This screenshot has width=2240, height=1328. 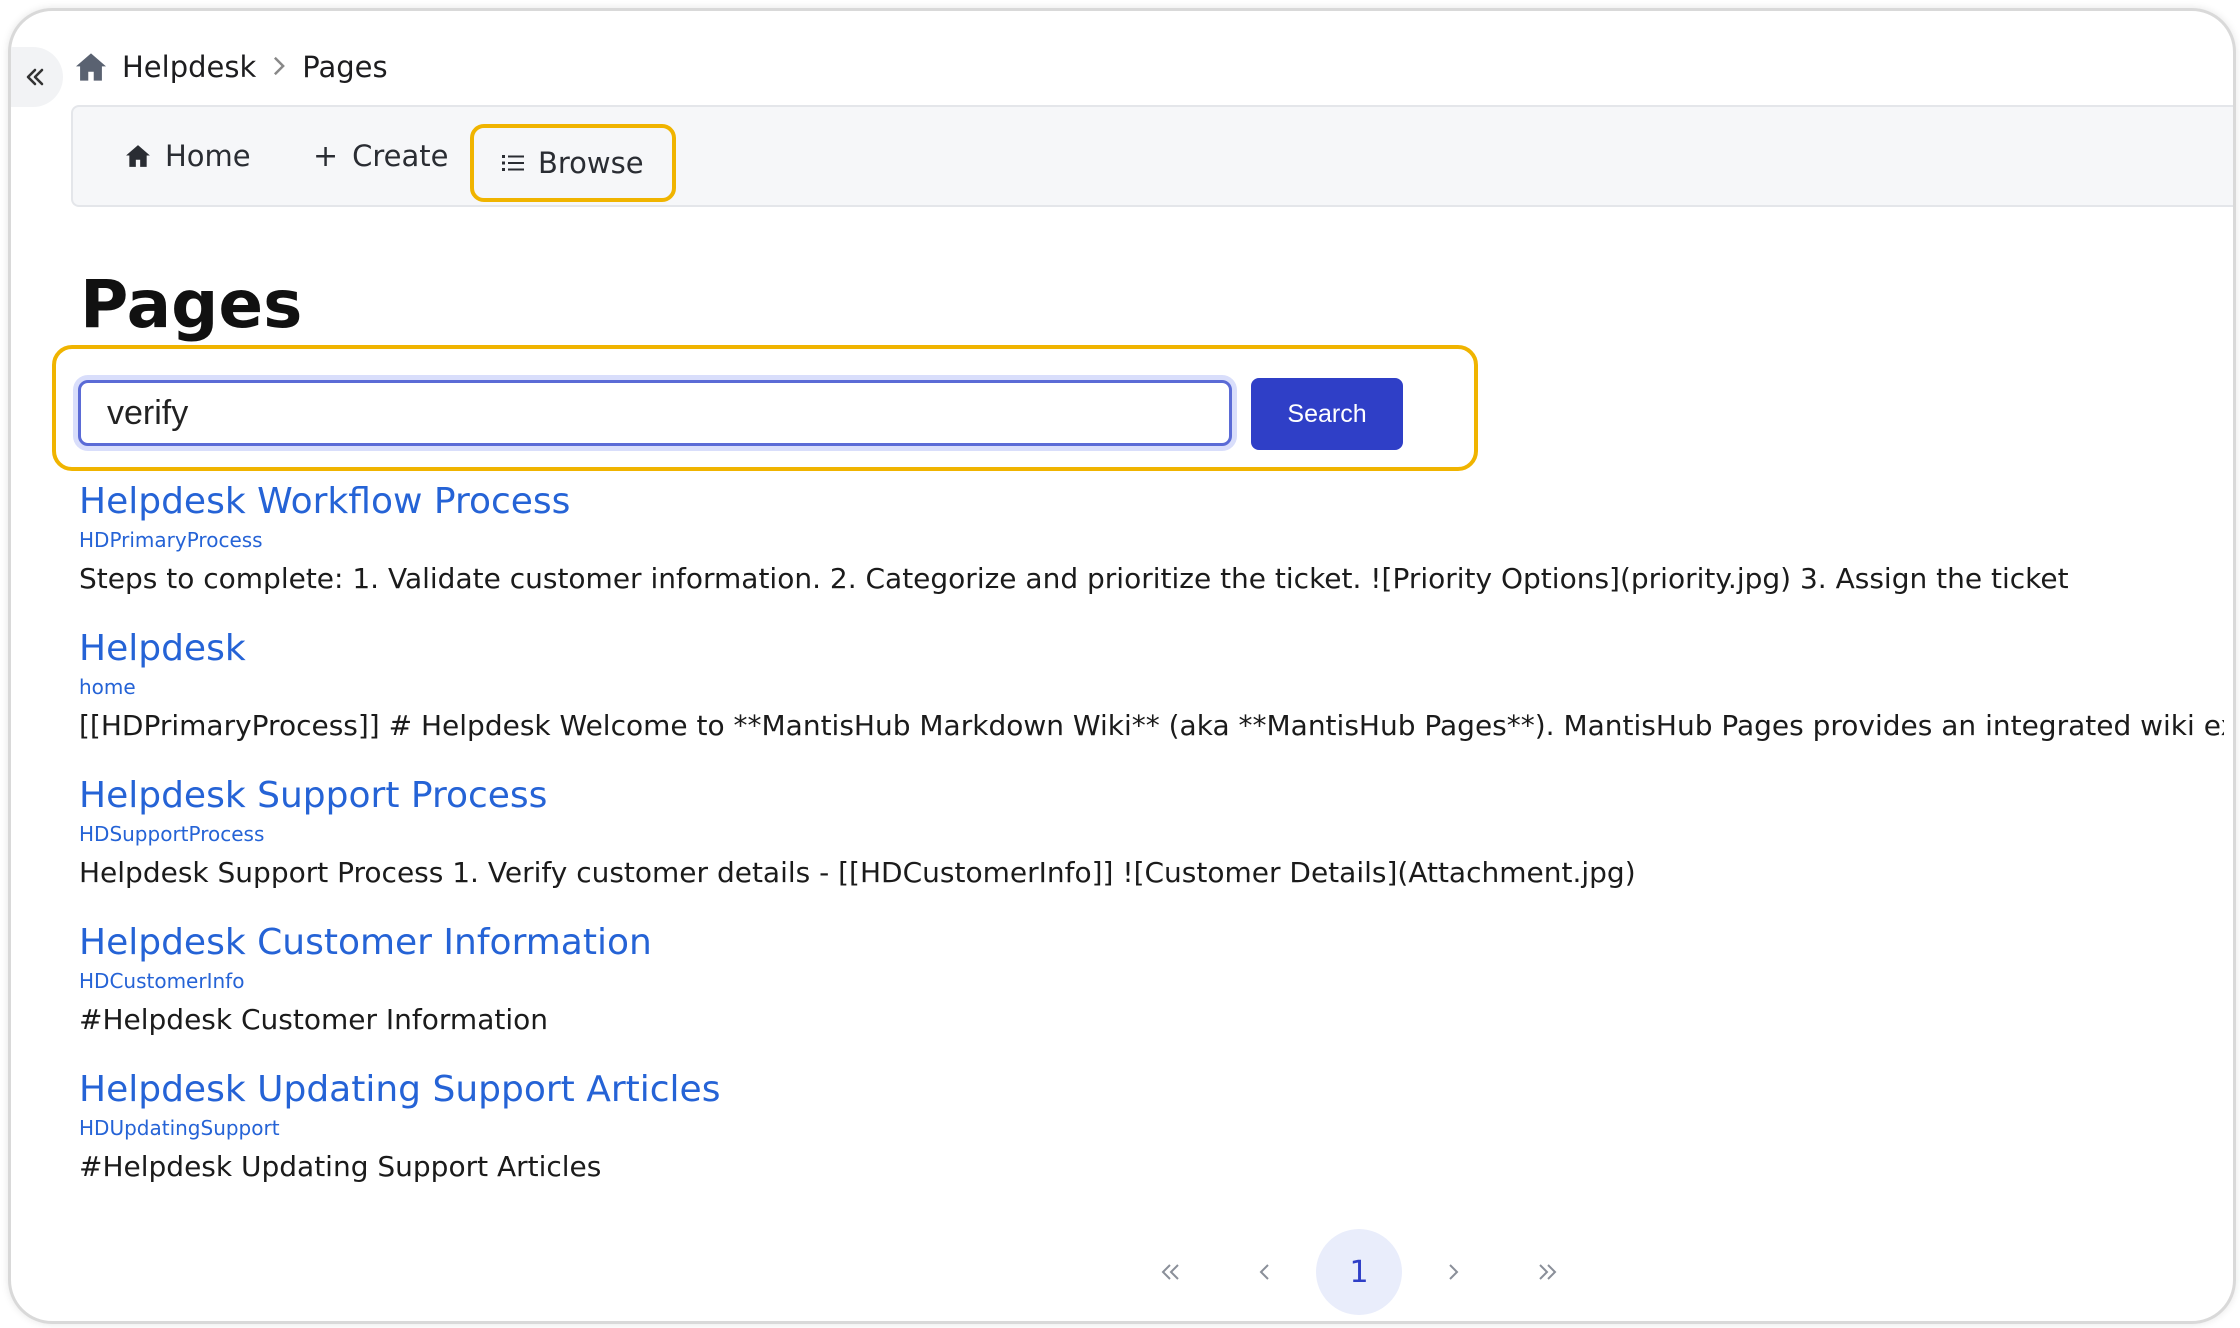 What do you see at coordinates (857, 796) in the screenshot?
I see `result-title-link: Helpdesk Support Process` at bounding box center [857, 796].